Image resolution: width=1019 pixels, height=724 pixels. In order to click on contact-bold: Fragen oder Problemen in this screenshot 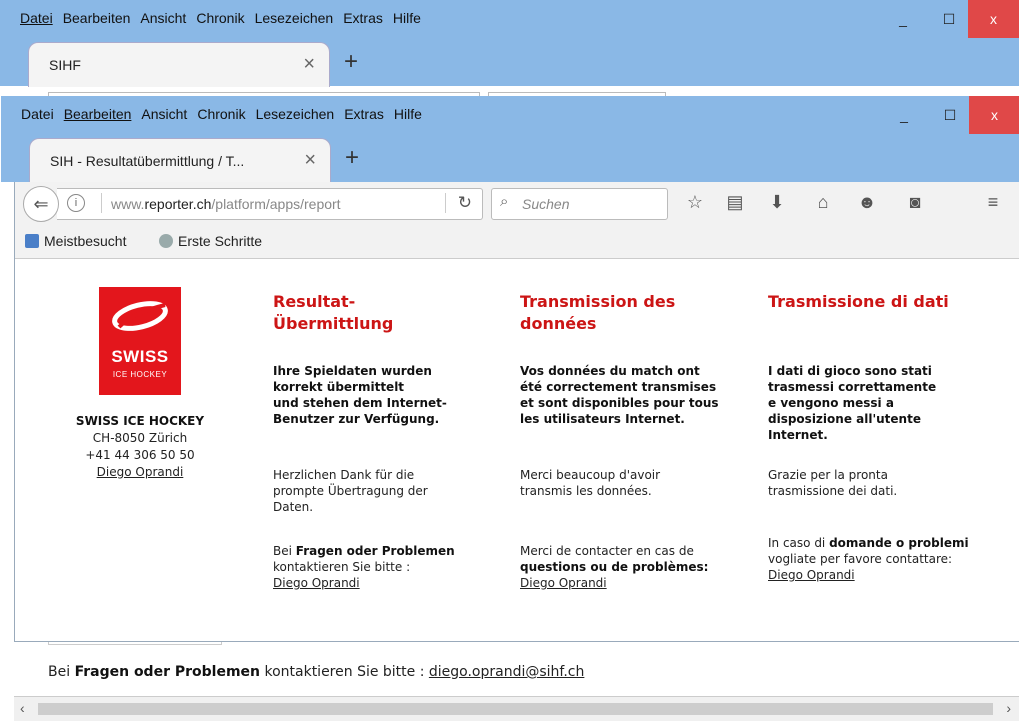, I will do `click(375, 551)`.